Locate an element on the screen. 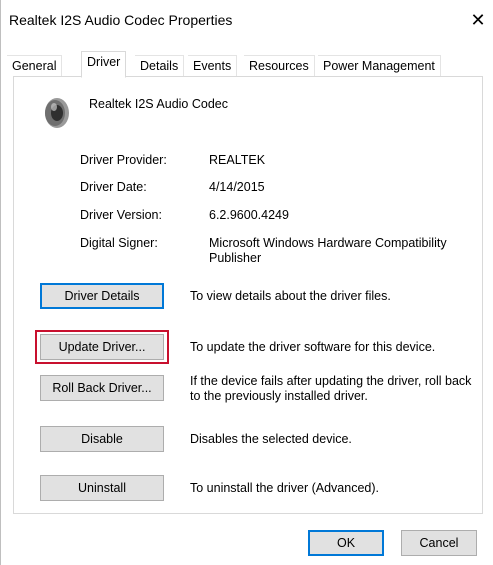 This screenshot has width=493, height=565. tab-general: General is located at coordinates (35, 66).